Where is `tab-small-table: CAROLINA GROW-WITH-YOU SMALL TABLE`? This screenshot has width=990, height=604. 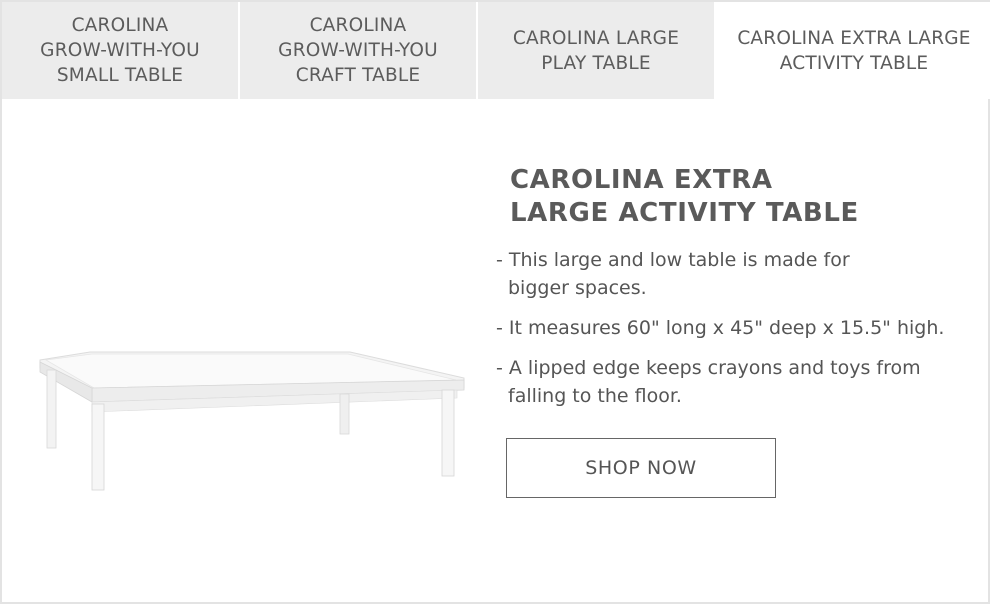 tab-small-table: CAROLINA GROW-WITH-YOU SMALL TABLE is located at coordinates (121, 50).